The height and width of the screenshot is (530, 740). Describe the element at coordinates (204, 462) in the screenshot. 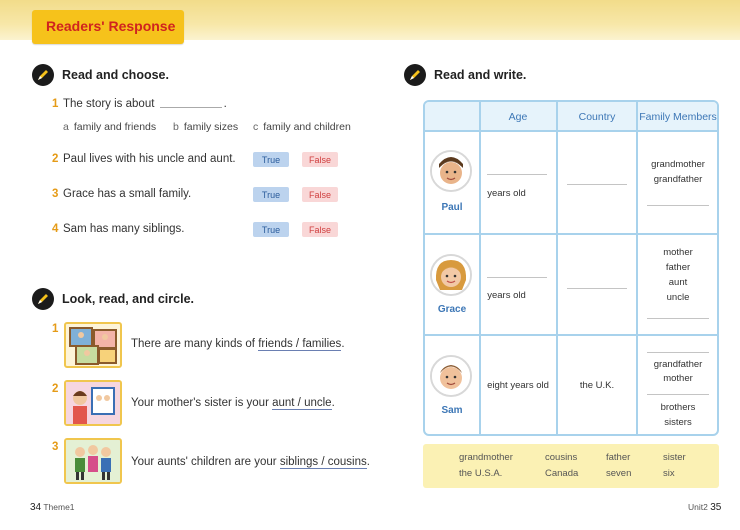

I see `sentence-text: Your aunts' children are your` at that location.